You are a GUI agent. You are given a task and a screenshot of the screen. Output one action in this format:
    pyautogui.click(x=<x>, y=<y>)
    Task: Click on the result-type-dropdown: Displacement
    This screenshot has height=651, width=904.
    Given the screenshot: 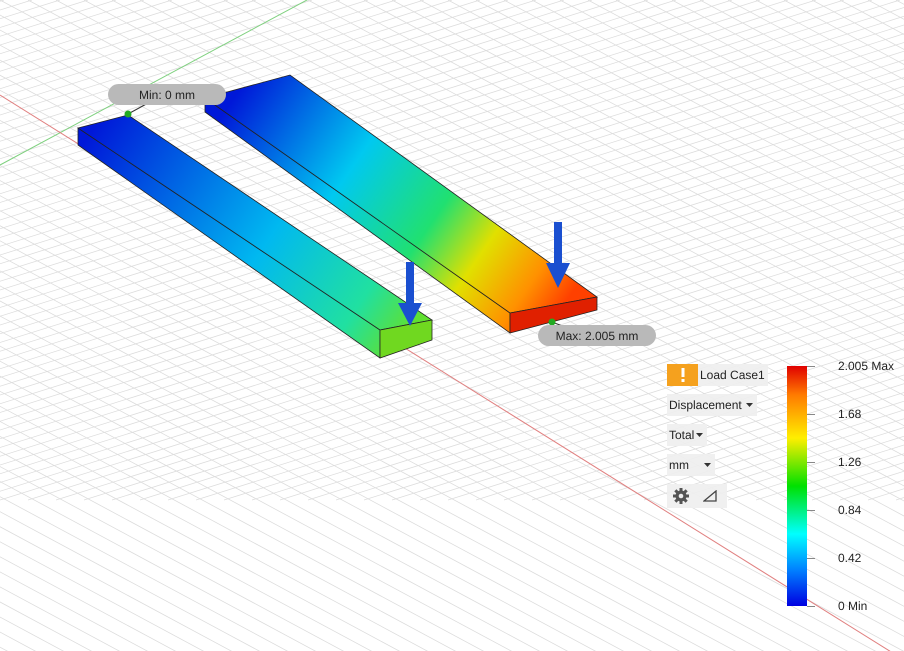 What is the action you would take?
    pyautogui.click(x=712, y=405)
    